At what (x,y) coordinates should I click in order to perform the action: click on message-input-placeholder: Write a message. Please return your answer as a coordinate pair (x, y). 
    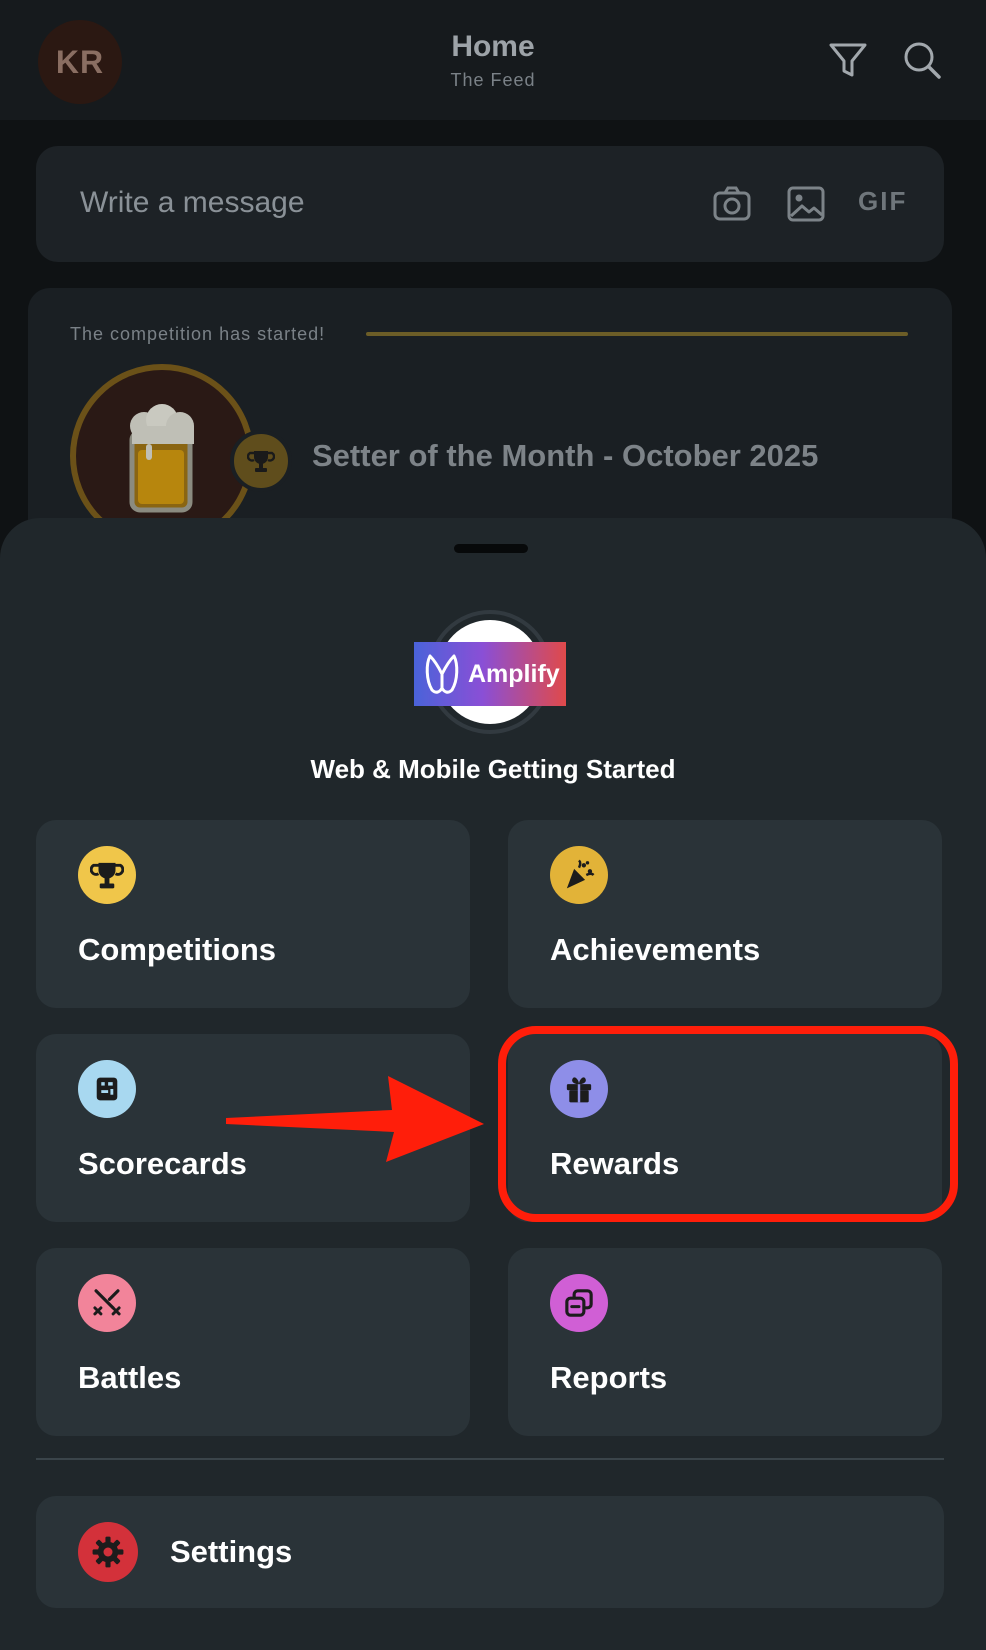
    Looking at the image, I should click on (192, 203).